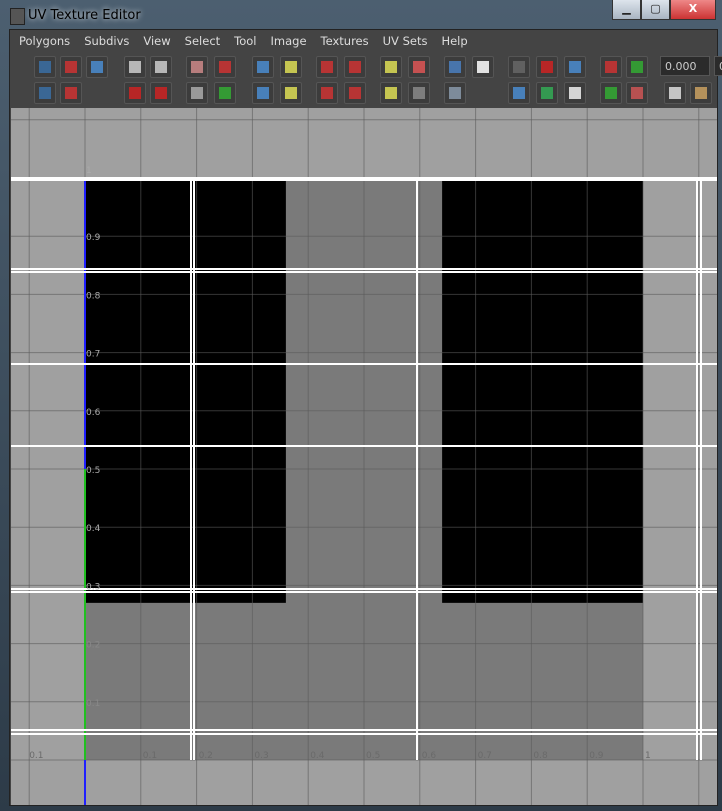 Image resolution: width=722 pixels, height=811 pixels. Describe the element at coordinates (135, 93) in the screenshot. I see `rotate-ccw-icon` at that location.